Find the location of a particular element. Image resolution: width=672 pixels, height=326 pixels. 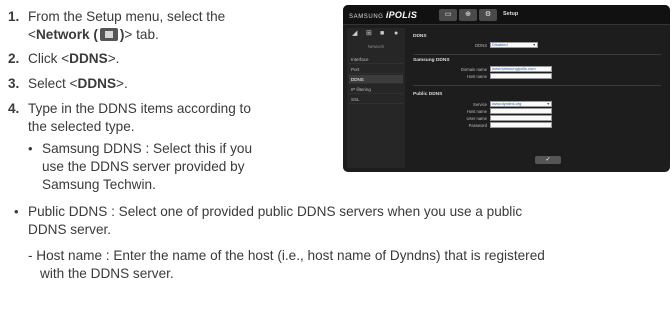

bullet-line: DDNS server. is located at coordinates (70, 229).